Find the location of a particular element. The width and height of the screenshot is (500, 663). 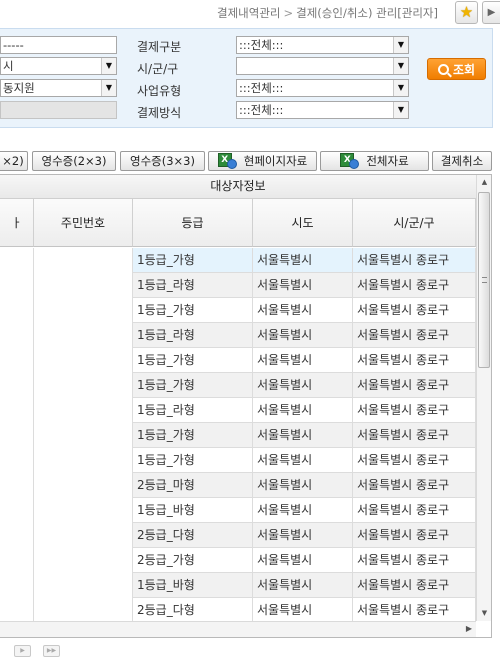

table-row: 2등급_마형 서울특별시 서울특별시 종로구 is located at coordinates (238, 485).